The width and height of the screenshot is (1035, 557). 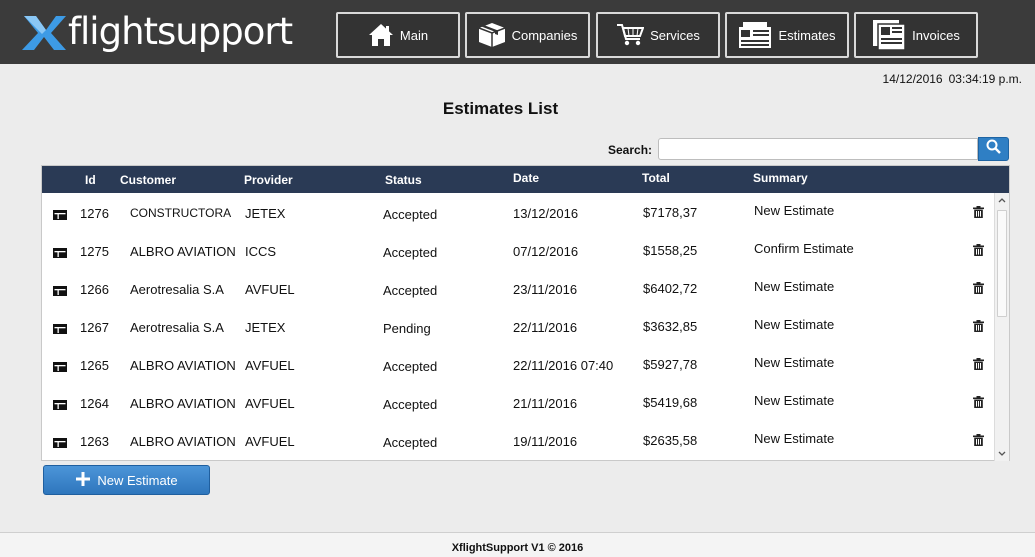 I want to click on nav-services-button: Services, so click(x=658, y=35).